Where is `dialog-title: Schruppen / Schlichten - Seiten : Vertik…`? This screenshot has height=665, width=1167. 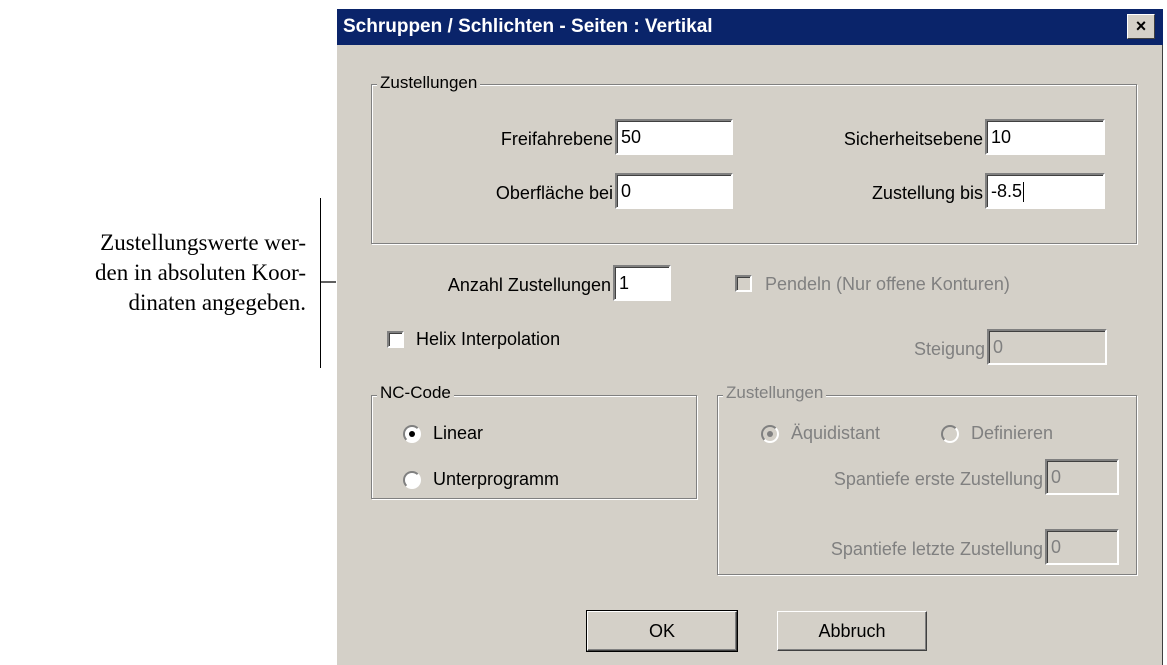
dialog-title: Schruppen / Schlichten - Seiten : Vertik… is located at coordinates (528, 26).